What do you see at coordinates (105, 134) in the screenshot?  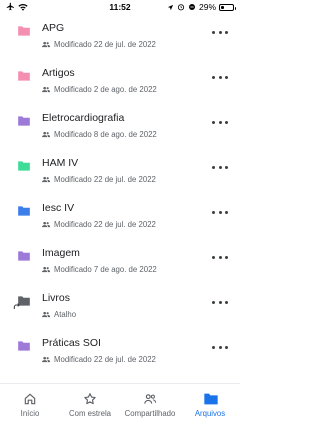 I see `file-meta-text: Modificado 8 de ago. de 2022` at bounding box center [105, 134].